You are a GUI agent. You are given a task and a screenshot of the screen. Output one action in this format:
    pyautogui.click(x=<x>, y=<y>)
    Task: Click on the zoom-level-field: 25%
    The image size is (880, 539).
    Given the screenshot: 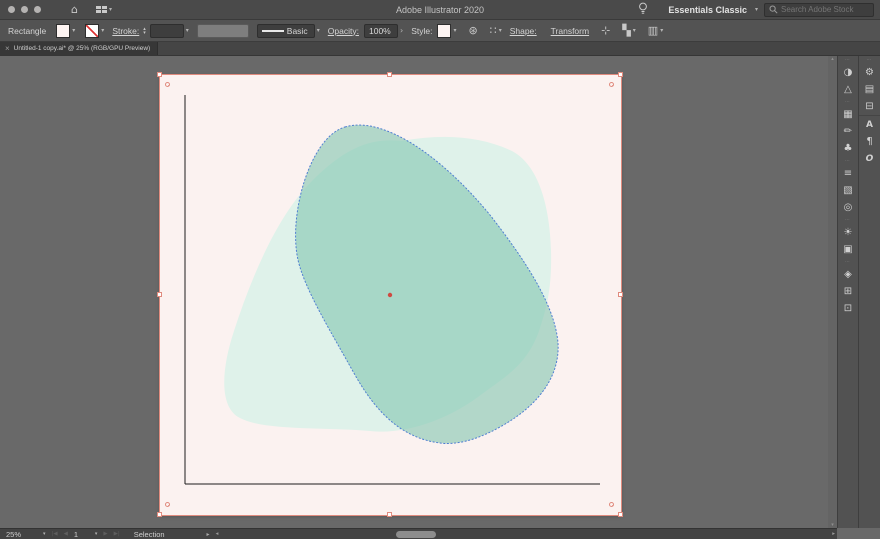 What is the action you would take?
    pyautogui.click(x=23, y=534)
    